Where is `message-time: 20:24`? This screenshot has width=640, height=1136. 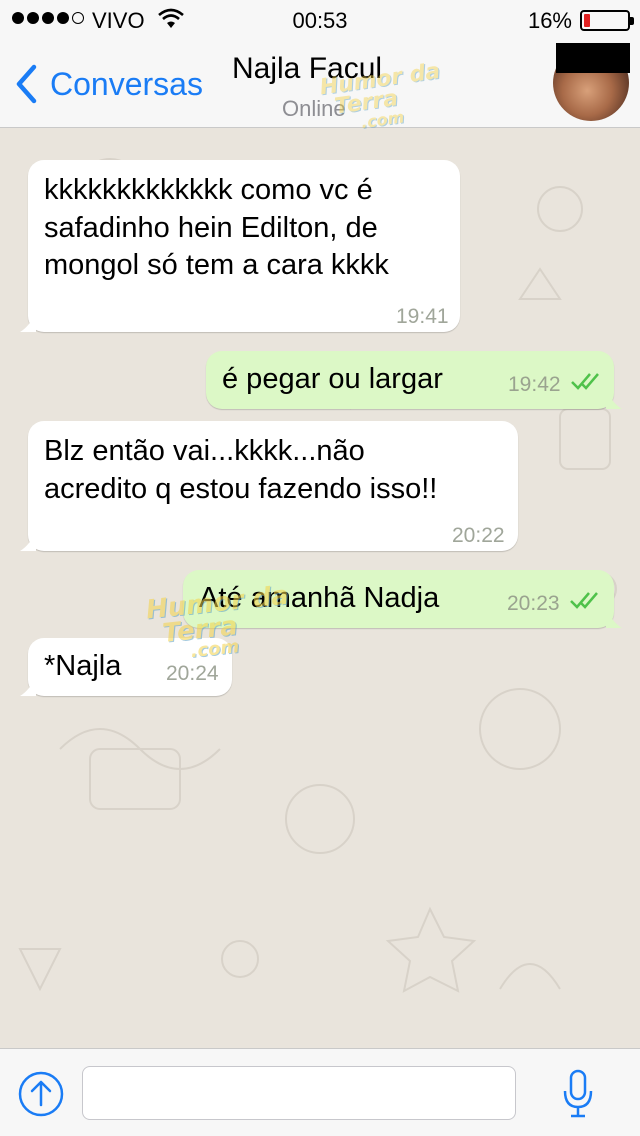
message-time: 20:24 is located at coordinates (192, 673).